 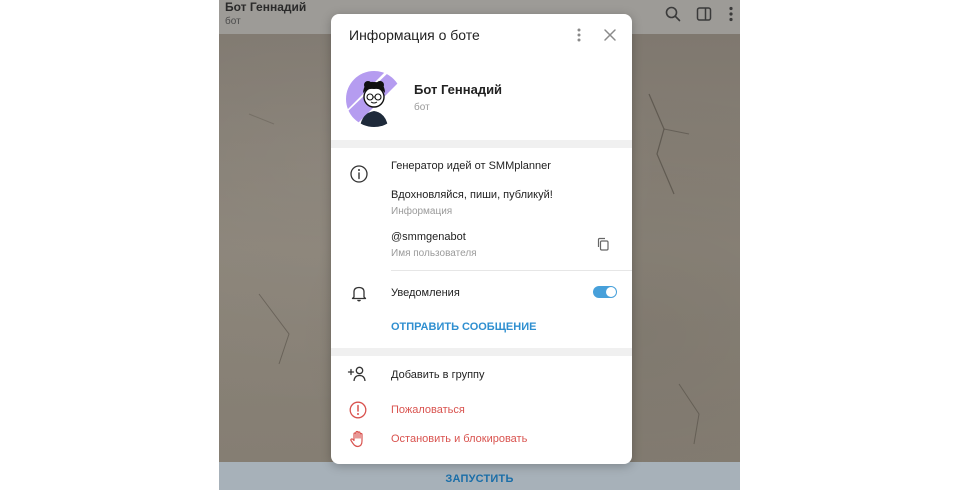 I want to click on start-button: ЗАПУСТИТЬ, so click(x=479, y=476).